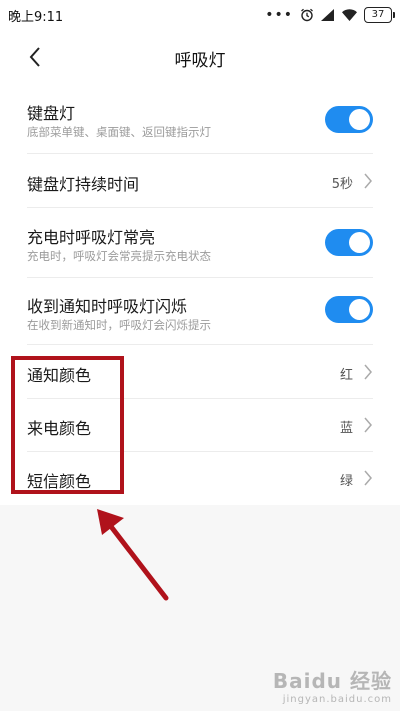 This screenshot has width=400, height=711. What do you see at coordinates (346, 428) in the screenshot?
I see `call-color-value: 蓝` at bounding box center [346, 428].